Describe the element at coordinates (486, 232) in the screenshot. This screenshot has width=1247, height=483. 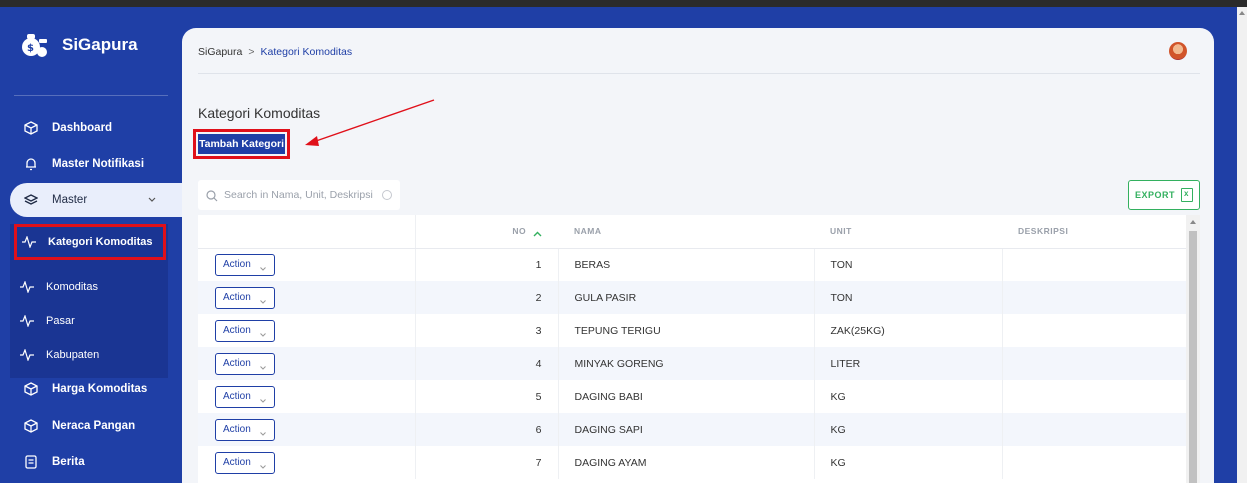
I see `column-header-no: NO` at that location.